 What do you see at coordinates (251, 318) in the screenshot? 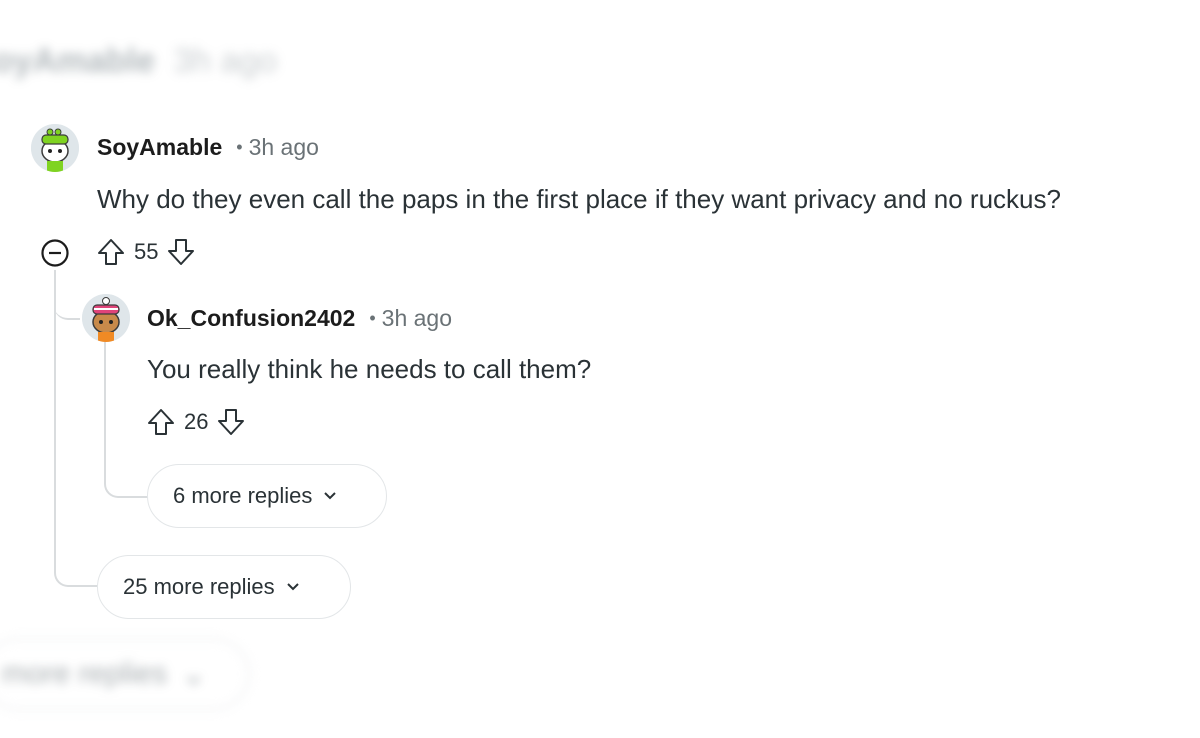
I see `username-link: Ok_Confusion2402` at bounding box center [251, 318].